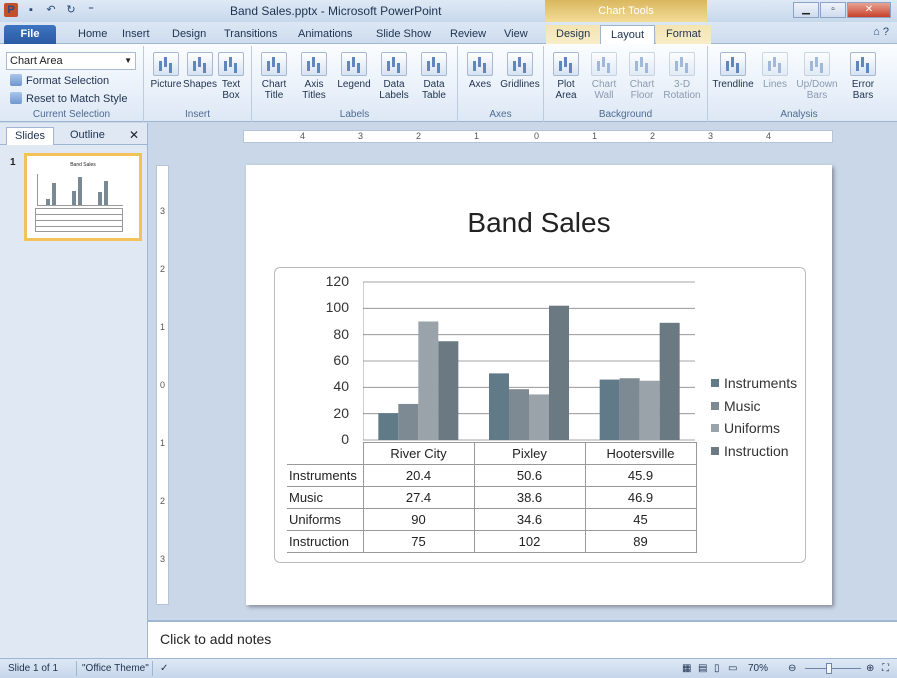 This screenshot has width=897, height=678. Describe the element at coordinates (566, 76) in the screenshot. I see `plot-area-button: Plot Area` at that location.